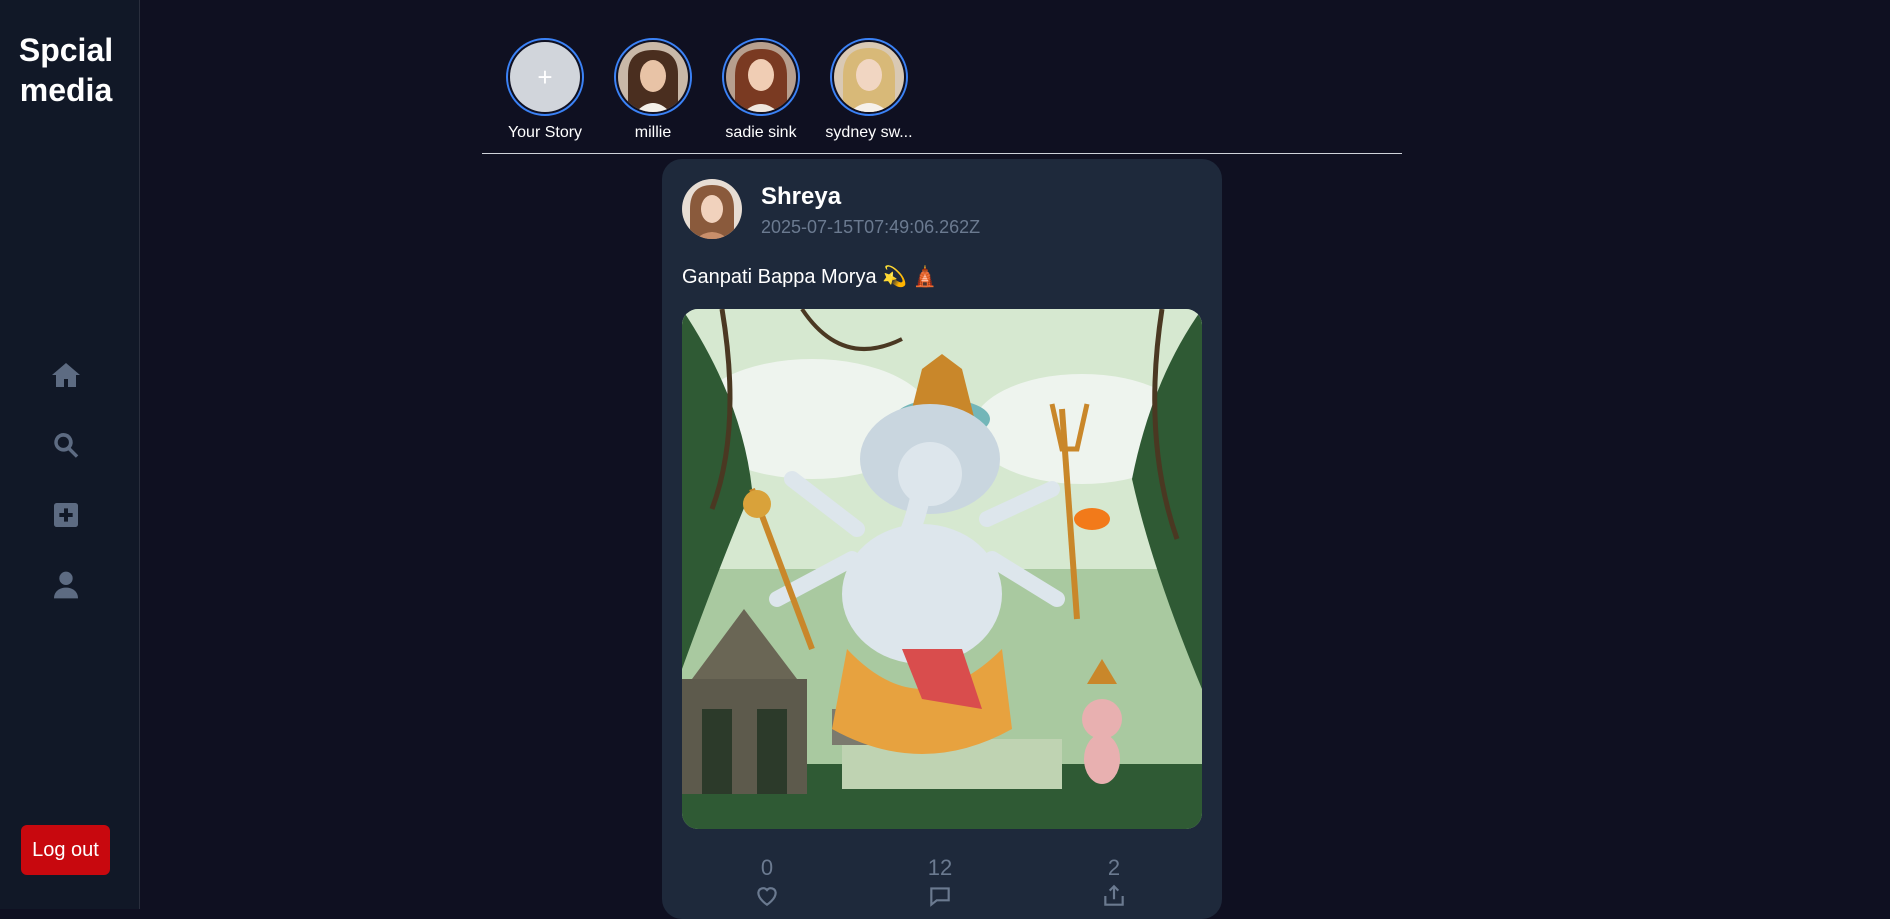  I want to click on plus-square-icon, so click(66, 515).